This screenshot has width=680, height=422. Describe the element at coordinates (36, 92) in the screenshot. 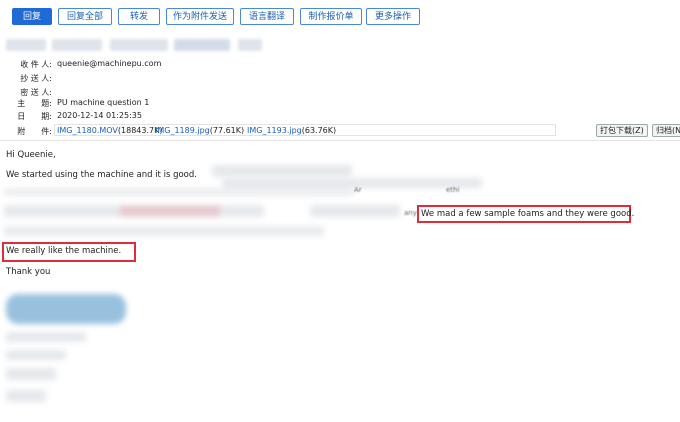

I see `bcc-label: 密 送 人:` at that location.